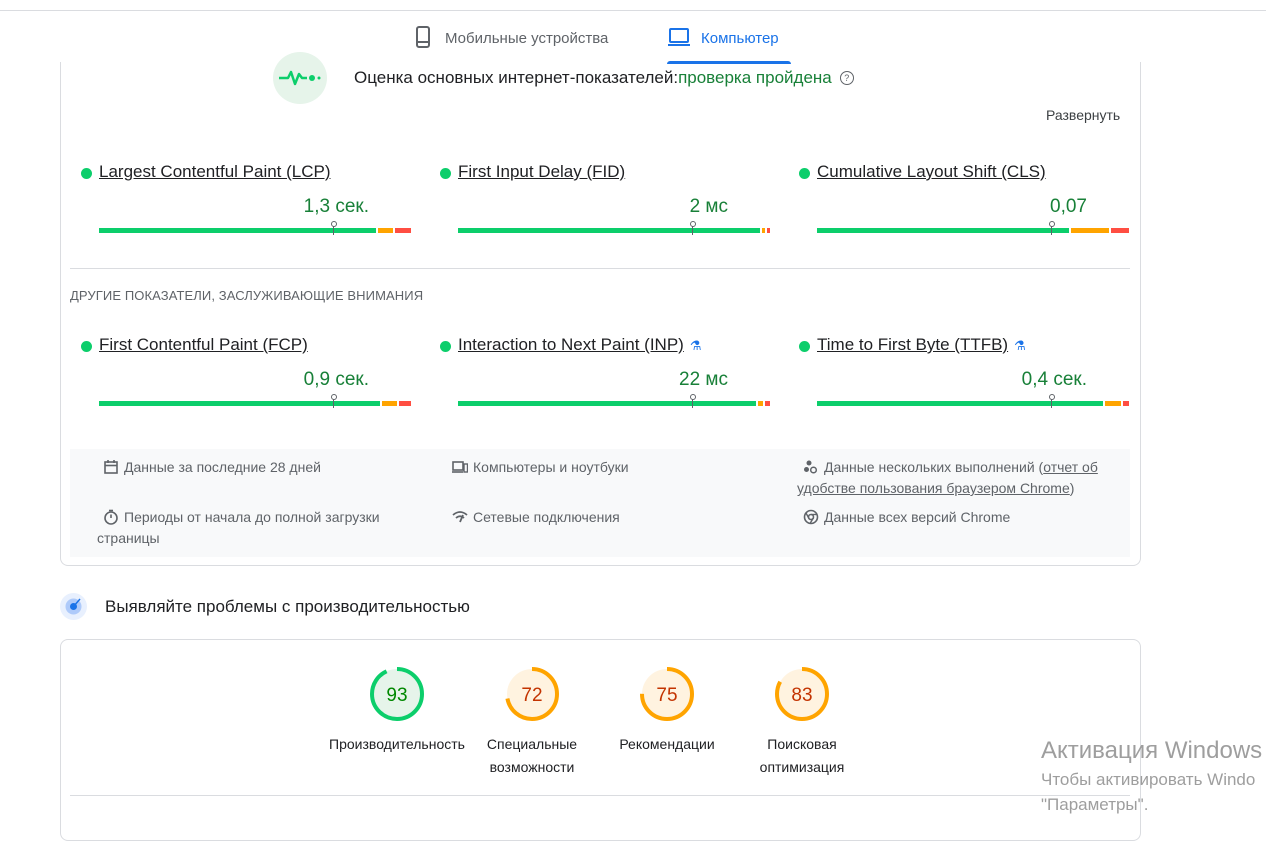 The image size is (1266, 841). Describe the element at coordinates (973, 401) in the screenshot. I see `metric-ttfb-distribution-bar` at that location.